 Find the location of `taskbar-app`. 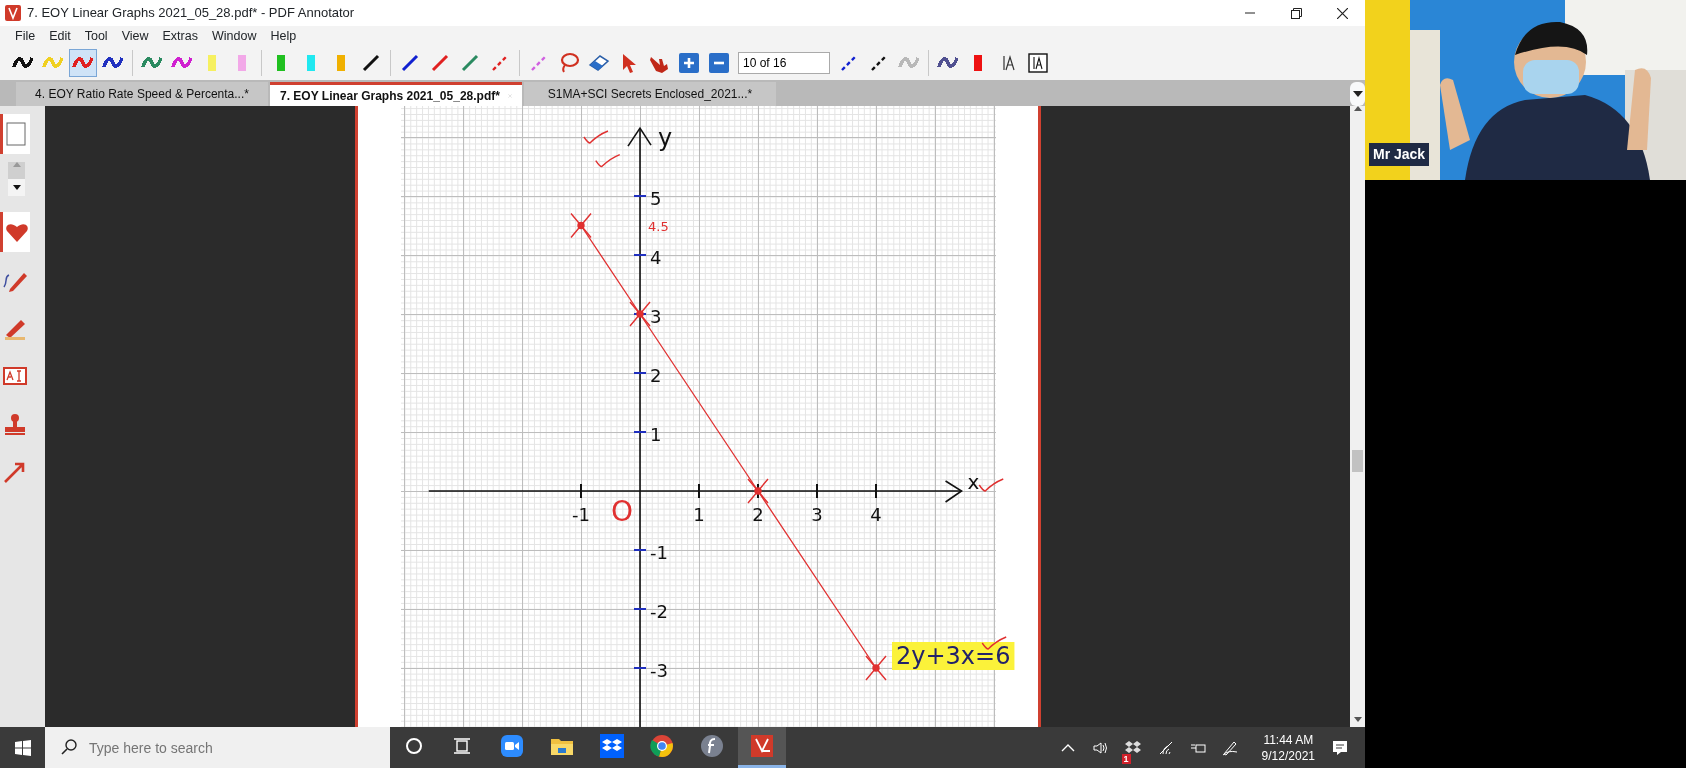

taskbar-app is located at coordinates (762, 747).